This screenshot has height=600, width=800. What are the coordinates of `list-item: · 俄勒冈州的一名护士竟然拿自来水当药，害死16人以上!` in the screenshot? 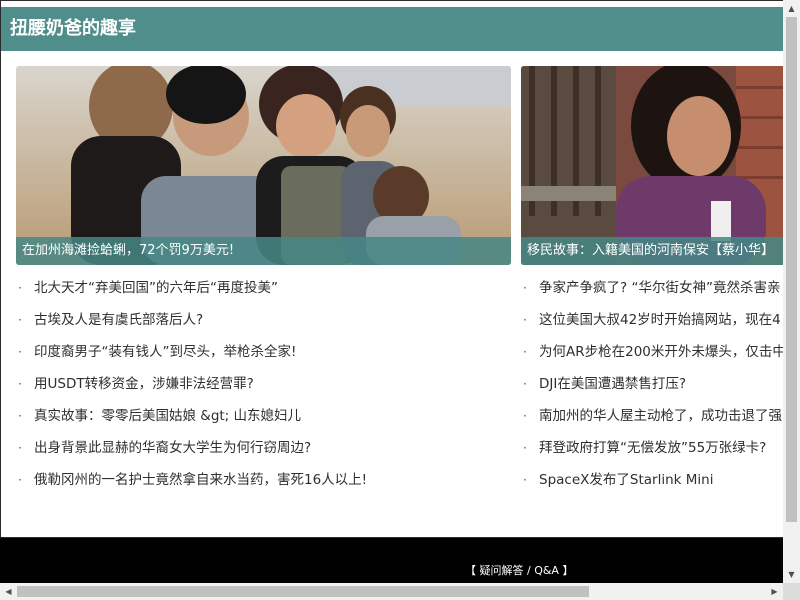 It's located at (265, 484).